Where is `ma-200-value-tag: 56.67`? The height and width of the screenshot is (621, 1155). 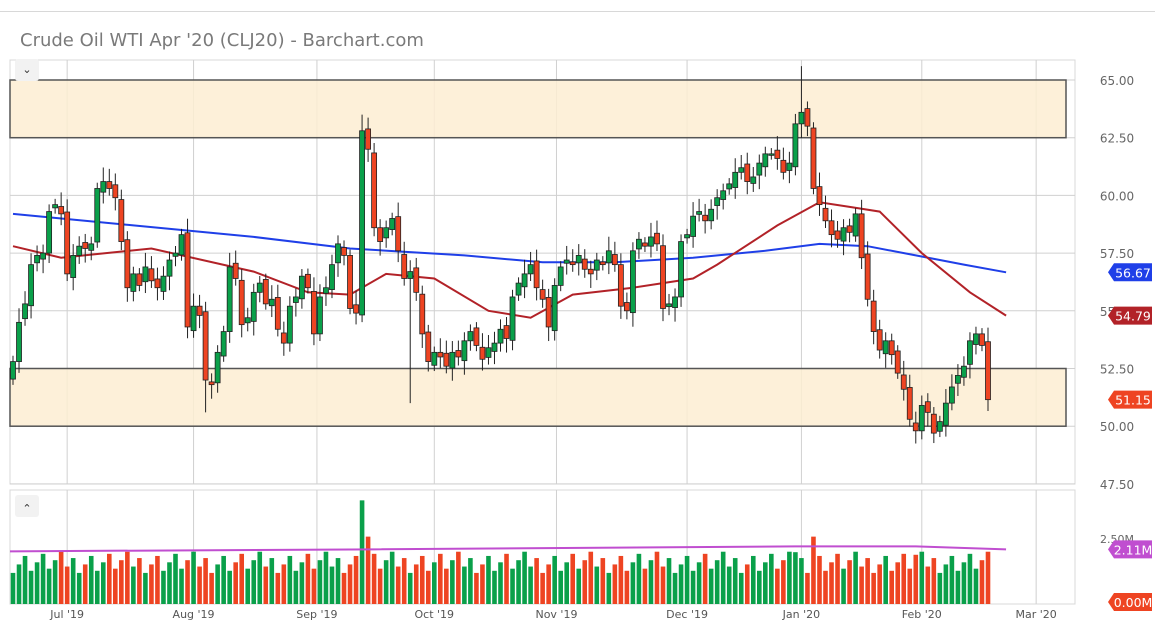
ma-200-value-tag: 56.67 is located at coordinates (1133, 272).